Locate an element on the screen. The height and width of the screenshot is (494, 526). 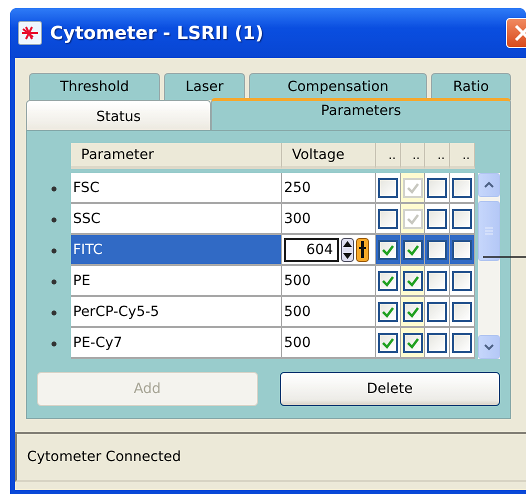
scroll-thumb is located at coordinates (489, 231).